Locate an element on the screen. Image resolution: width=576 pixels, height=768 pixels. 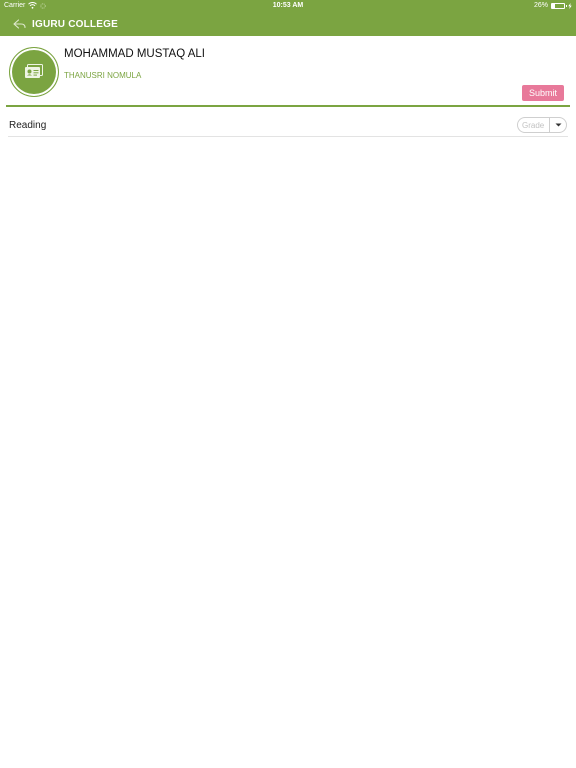
back-button is located at coordinates (19, 24).